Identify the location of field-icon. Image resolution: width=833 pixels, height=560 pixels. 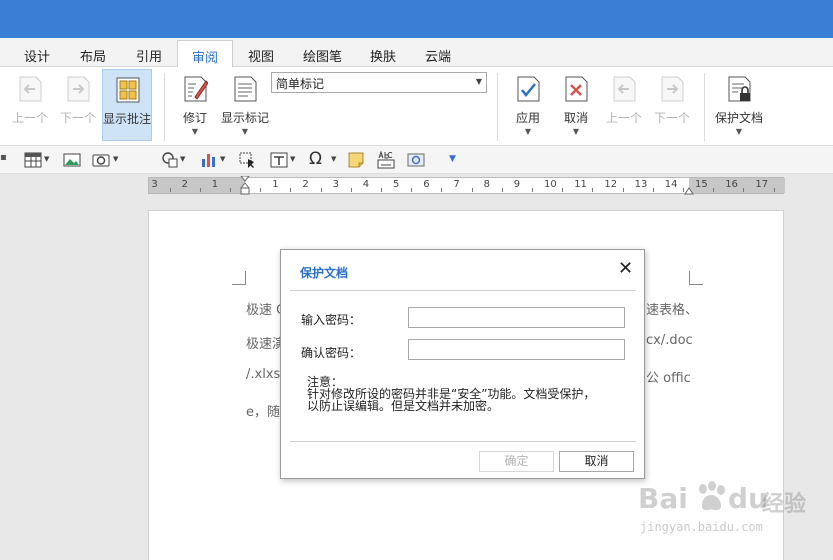
(386, 160).